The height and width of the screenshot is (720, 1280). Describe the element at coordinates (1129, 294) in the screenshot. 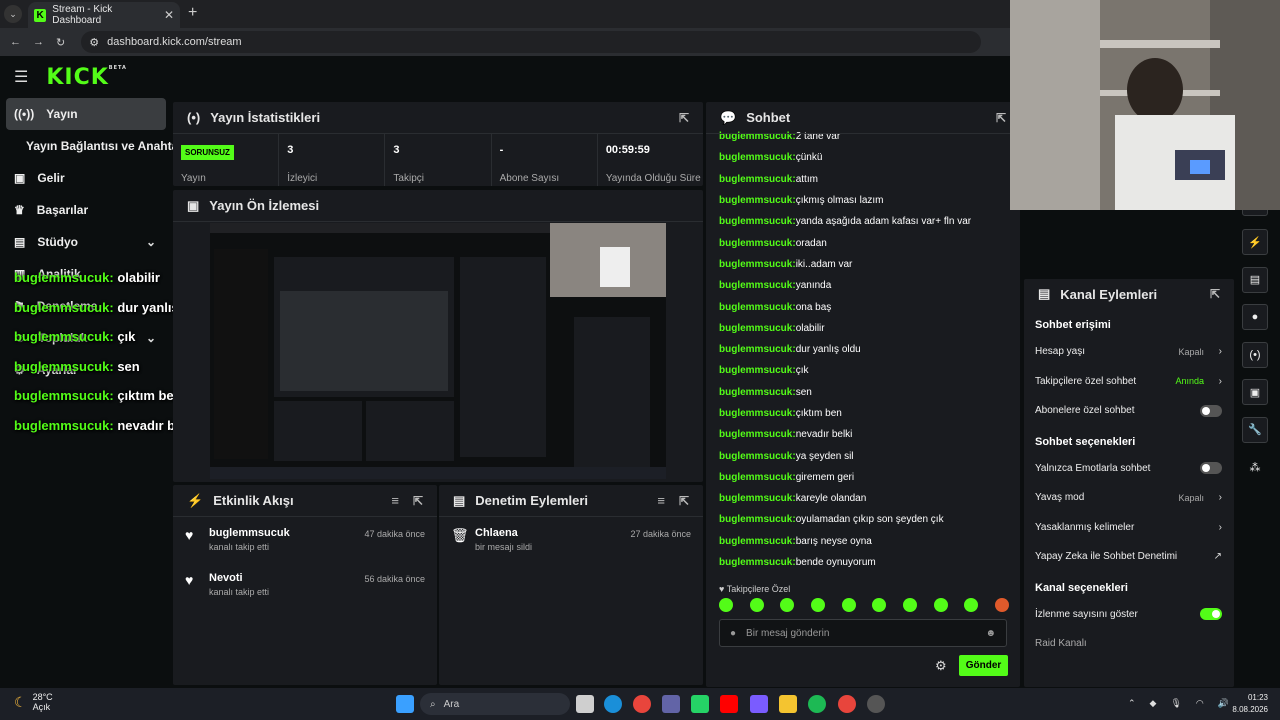

I see `channel-actions-header: ▤ Kanal Eylemleri ⇱` at that location.